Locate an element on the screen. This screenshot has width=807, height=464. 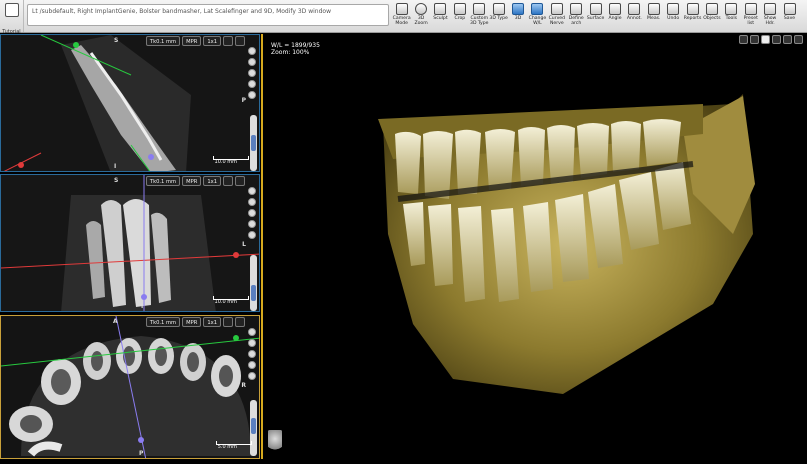
tool-measure: Meas. is located at coordinates (653, 16).